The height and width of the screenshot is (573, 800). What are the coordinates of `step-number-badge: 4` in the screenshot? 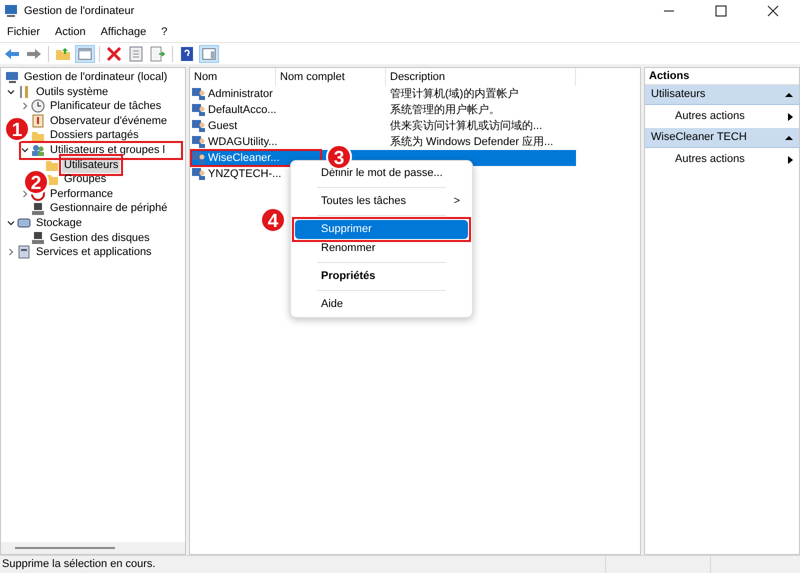 It's located at (273, 220).